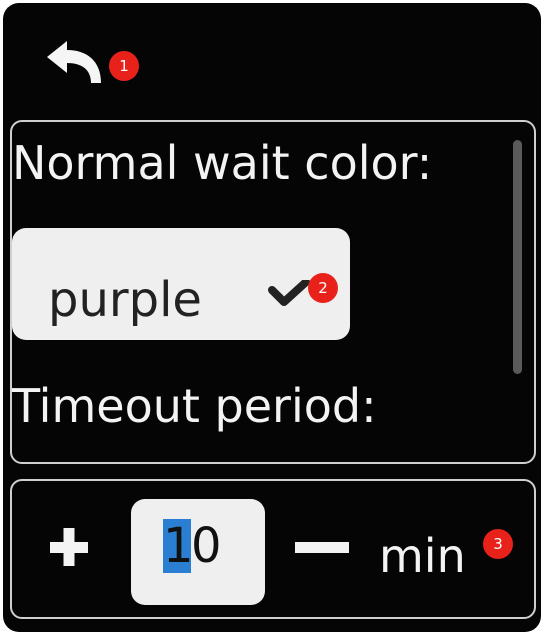 The width and height of the screenshot is (544, 635). What do you see at coordinates (124, 66) in the screenshot?
I see `annotation-badge-1: 1` at bounding box center [124, 66].